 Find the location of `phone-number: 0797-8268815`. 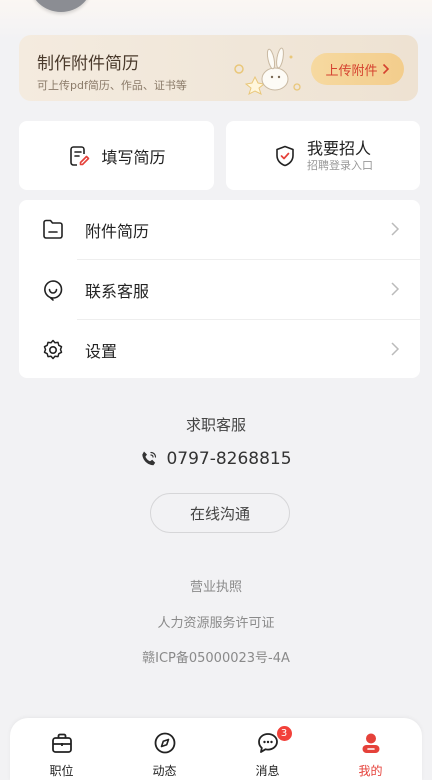

phone-number: 0797-8268815 is located at coordinates (229, 459).